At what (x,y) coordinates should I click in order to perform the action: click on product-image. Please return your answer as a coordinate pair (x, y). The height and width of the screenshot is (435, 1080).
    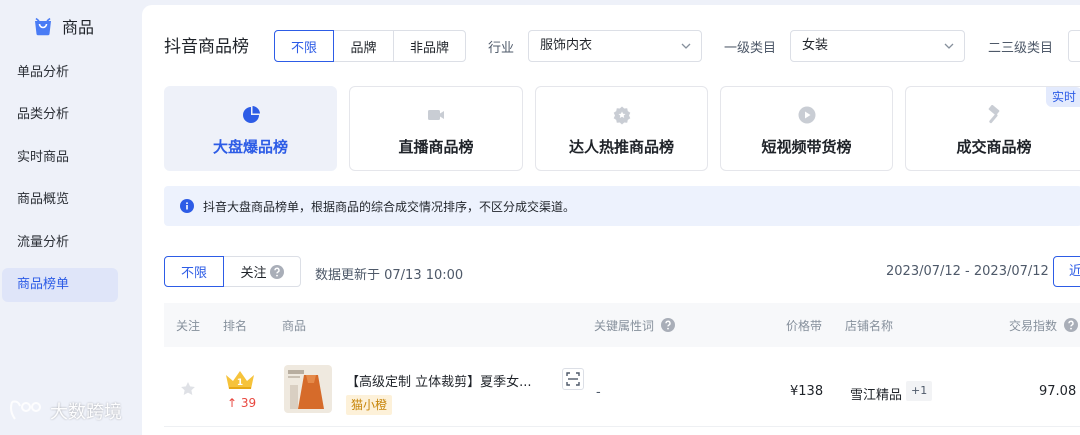
    Looking at the image, I should click on (308, 389).